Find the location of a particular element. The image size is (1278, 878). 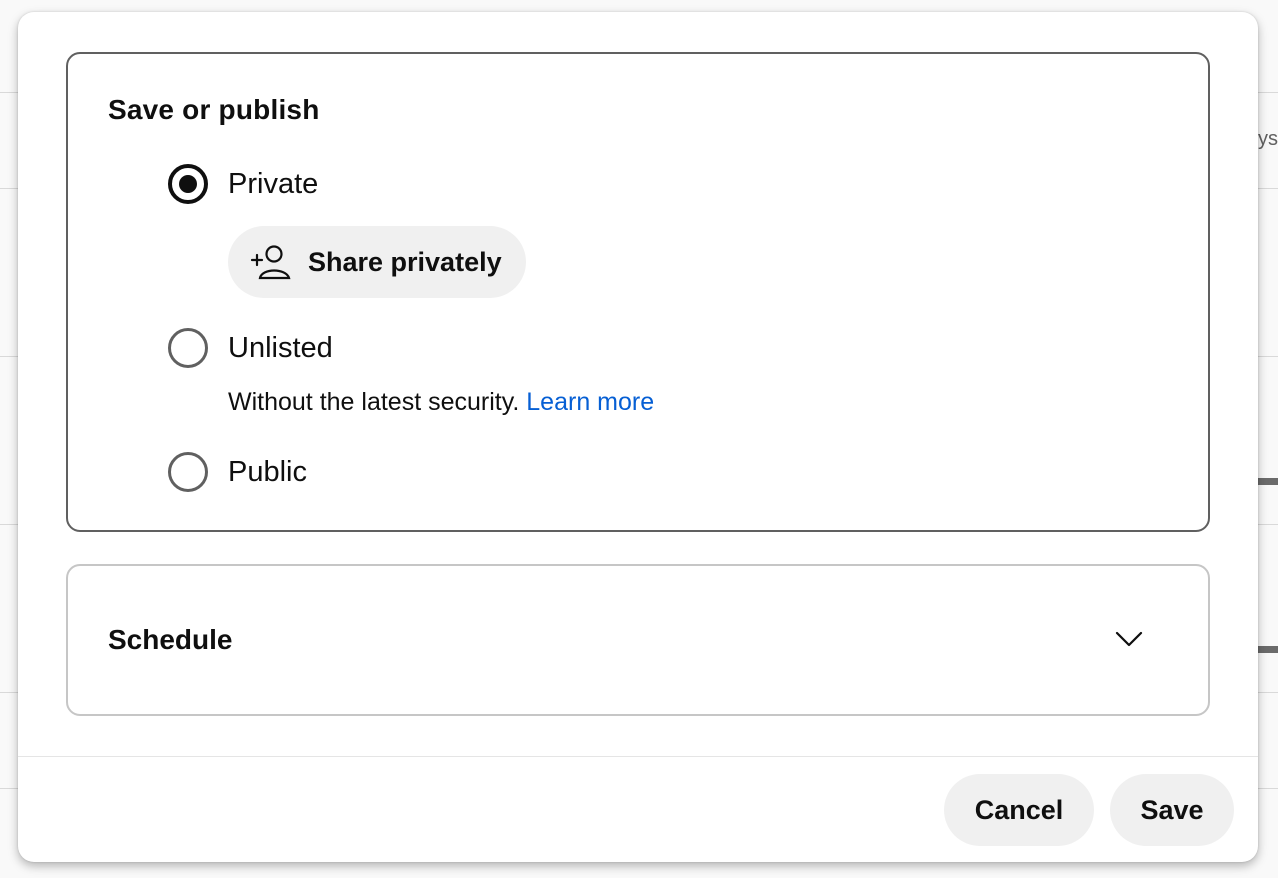

radio-option-unlisted: Unlisted is located at coordinates (250, 348).